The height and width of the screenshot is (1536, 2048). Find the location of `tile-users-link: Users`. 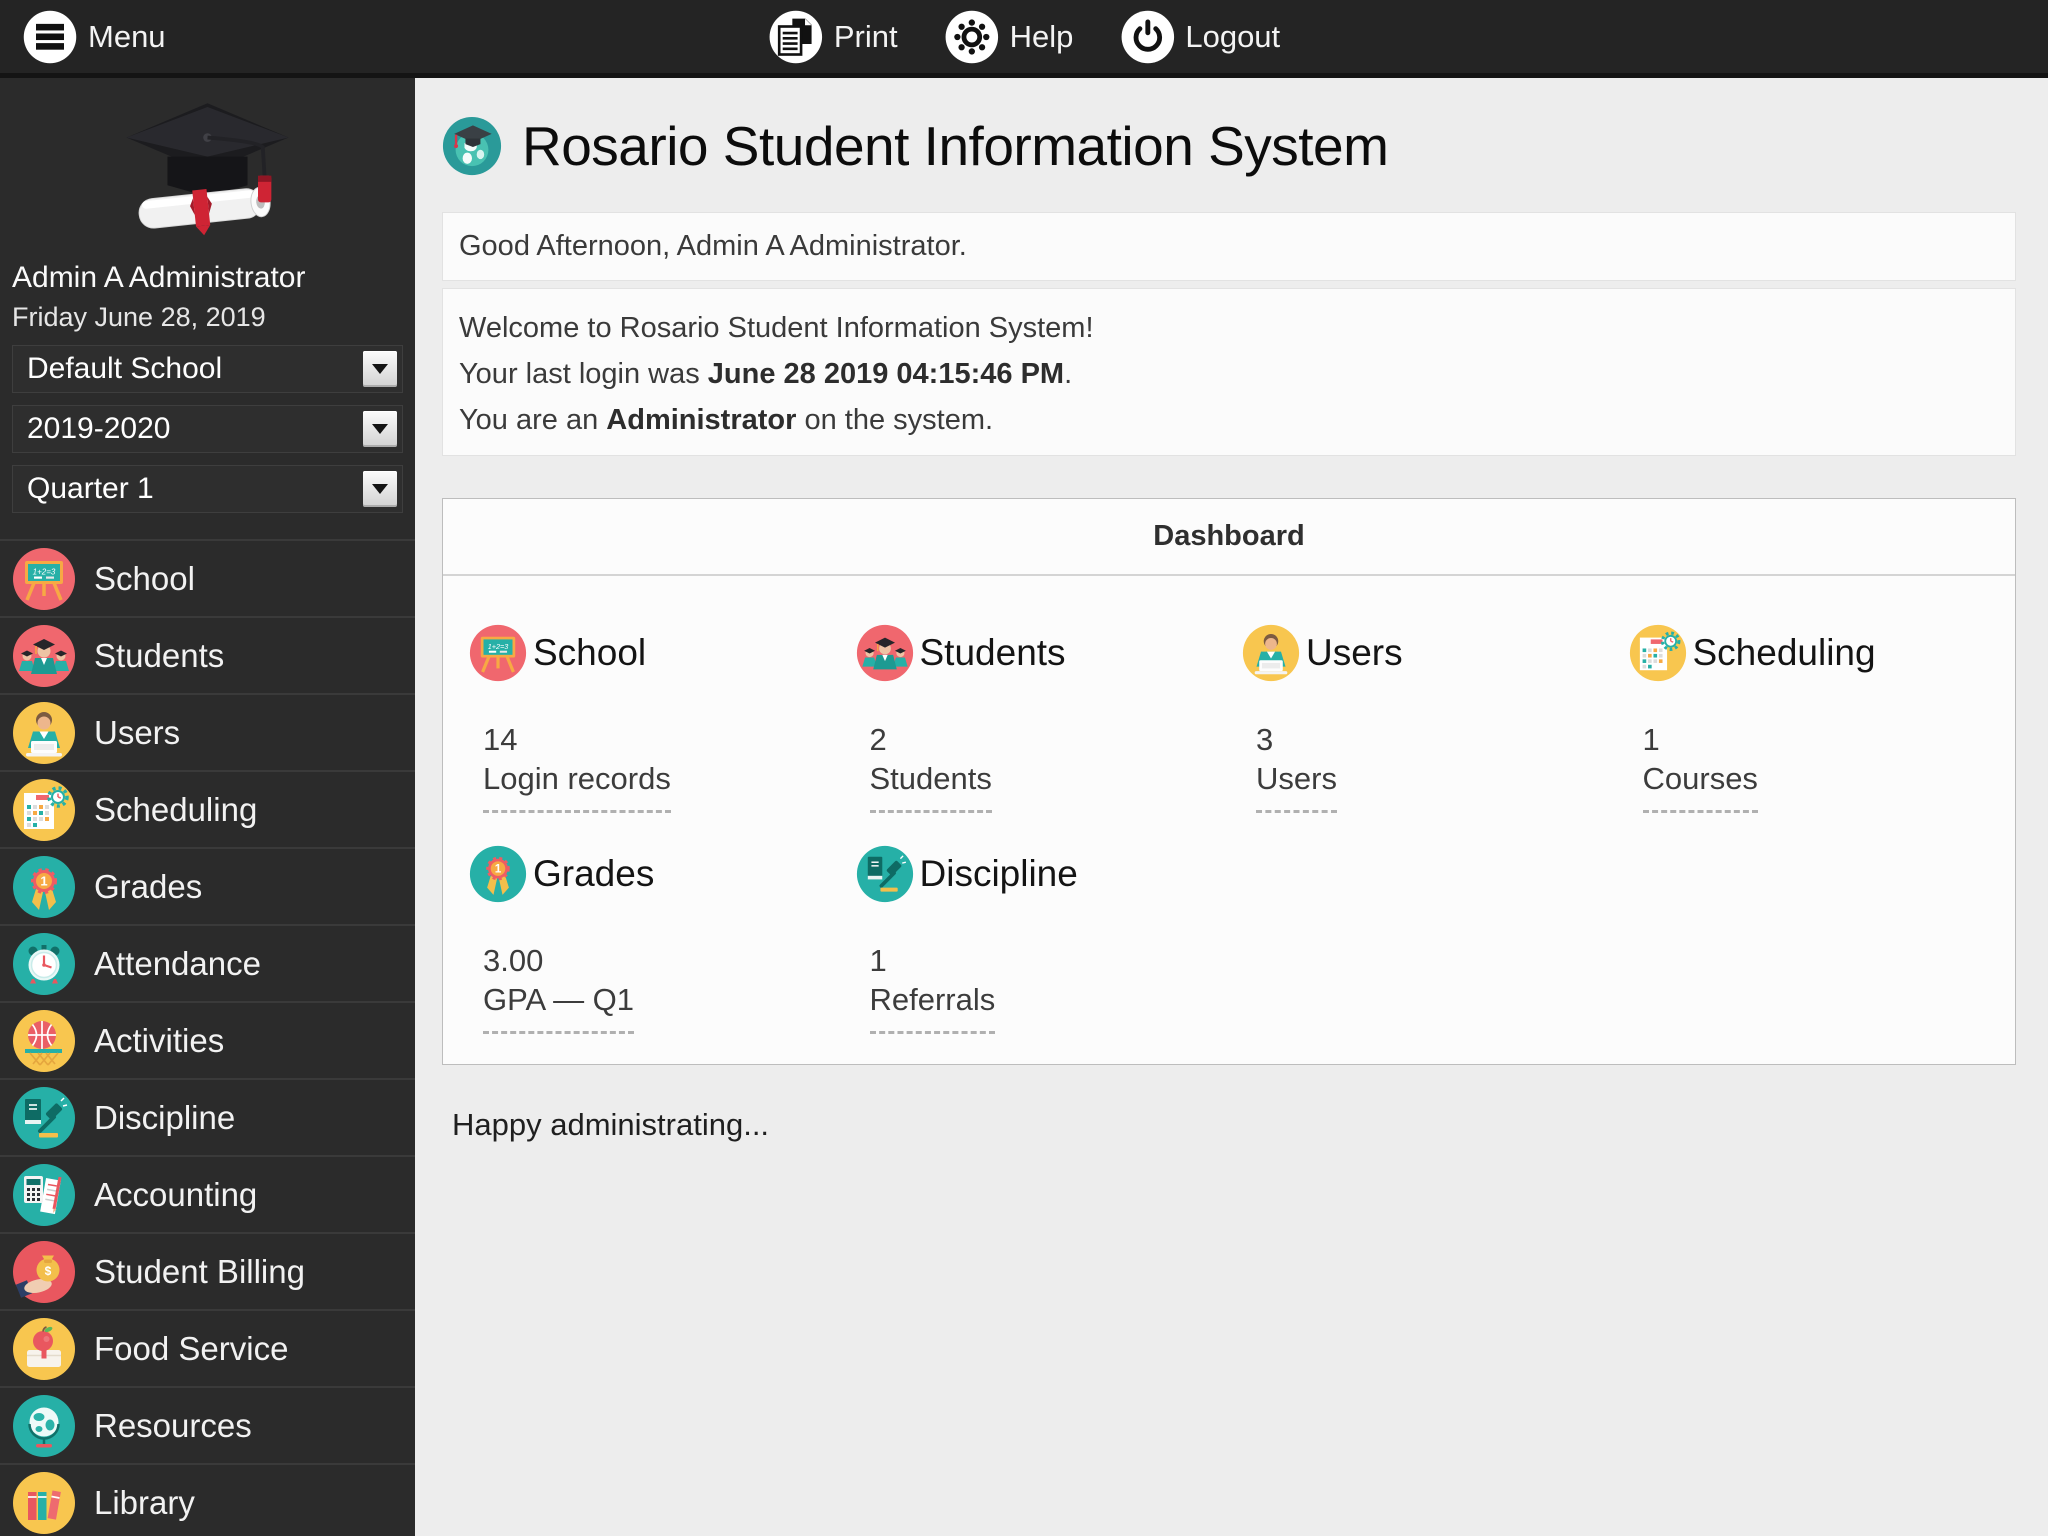

tile-users-link: Users is located at coordinates (1435, 653).